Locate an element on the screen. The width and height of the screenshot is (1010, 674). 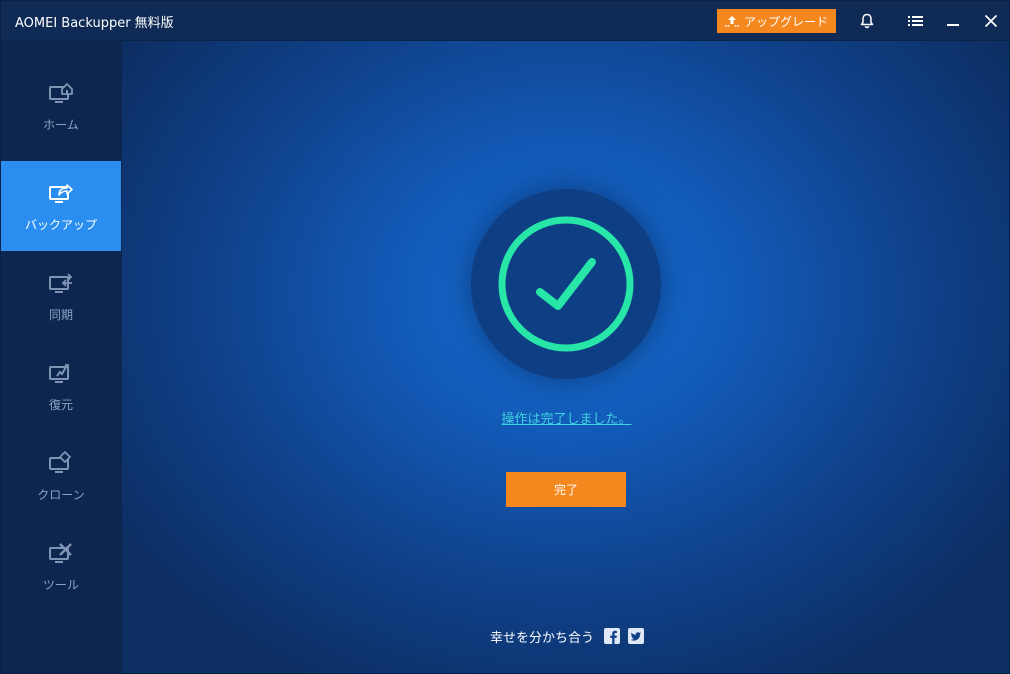
upgrade-arrow-icon is located at coordinates (731, 21).